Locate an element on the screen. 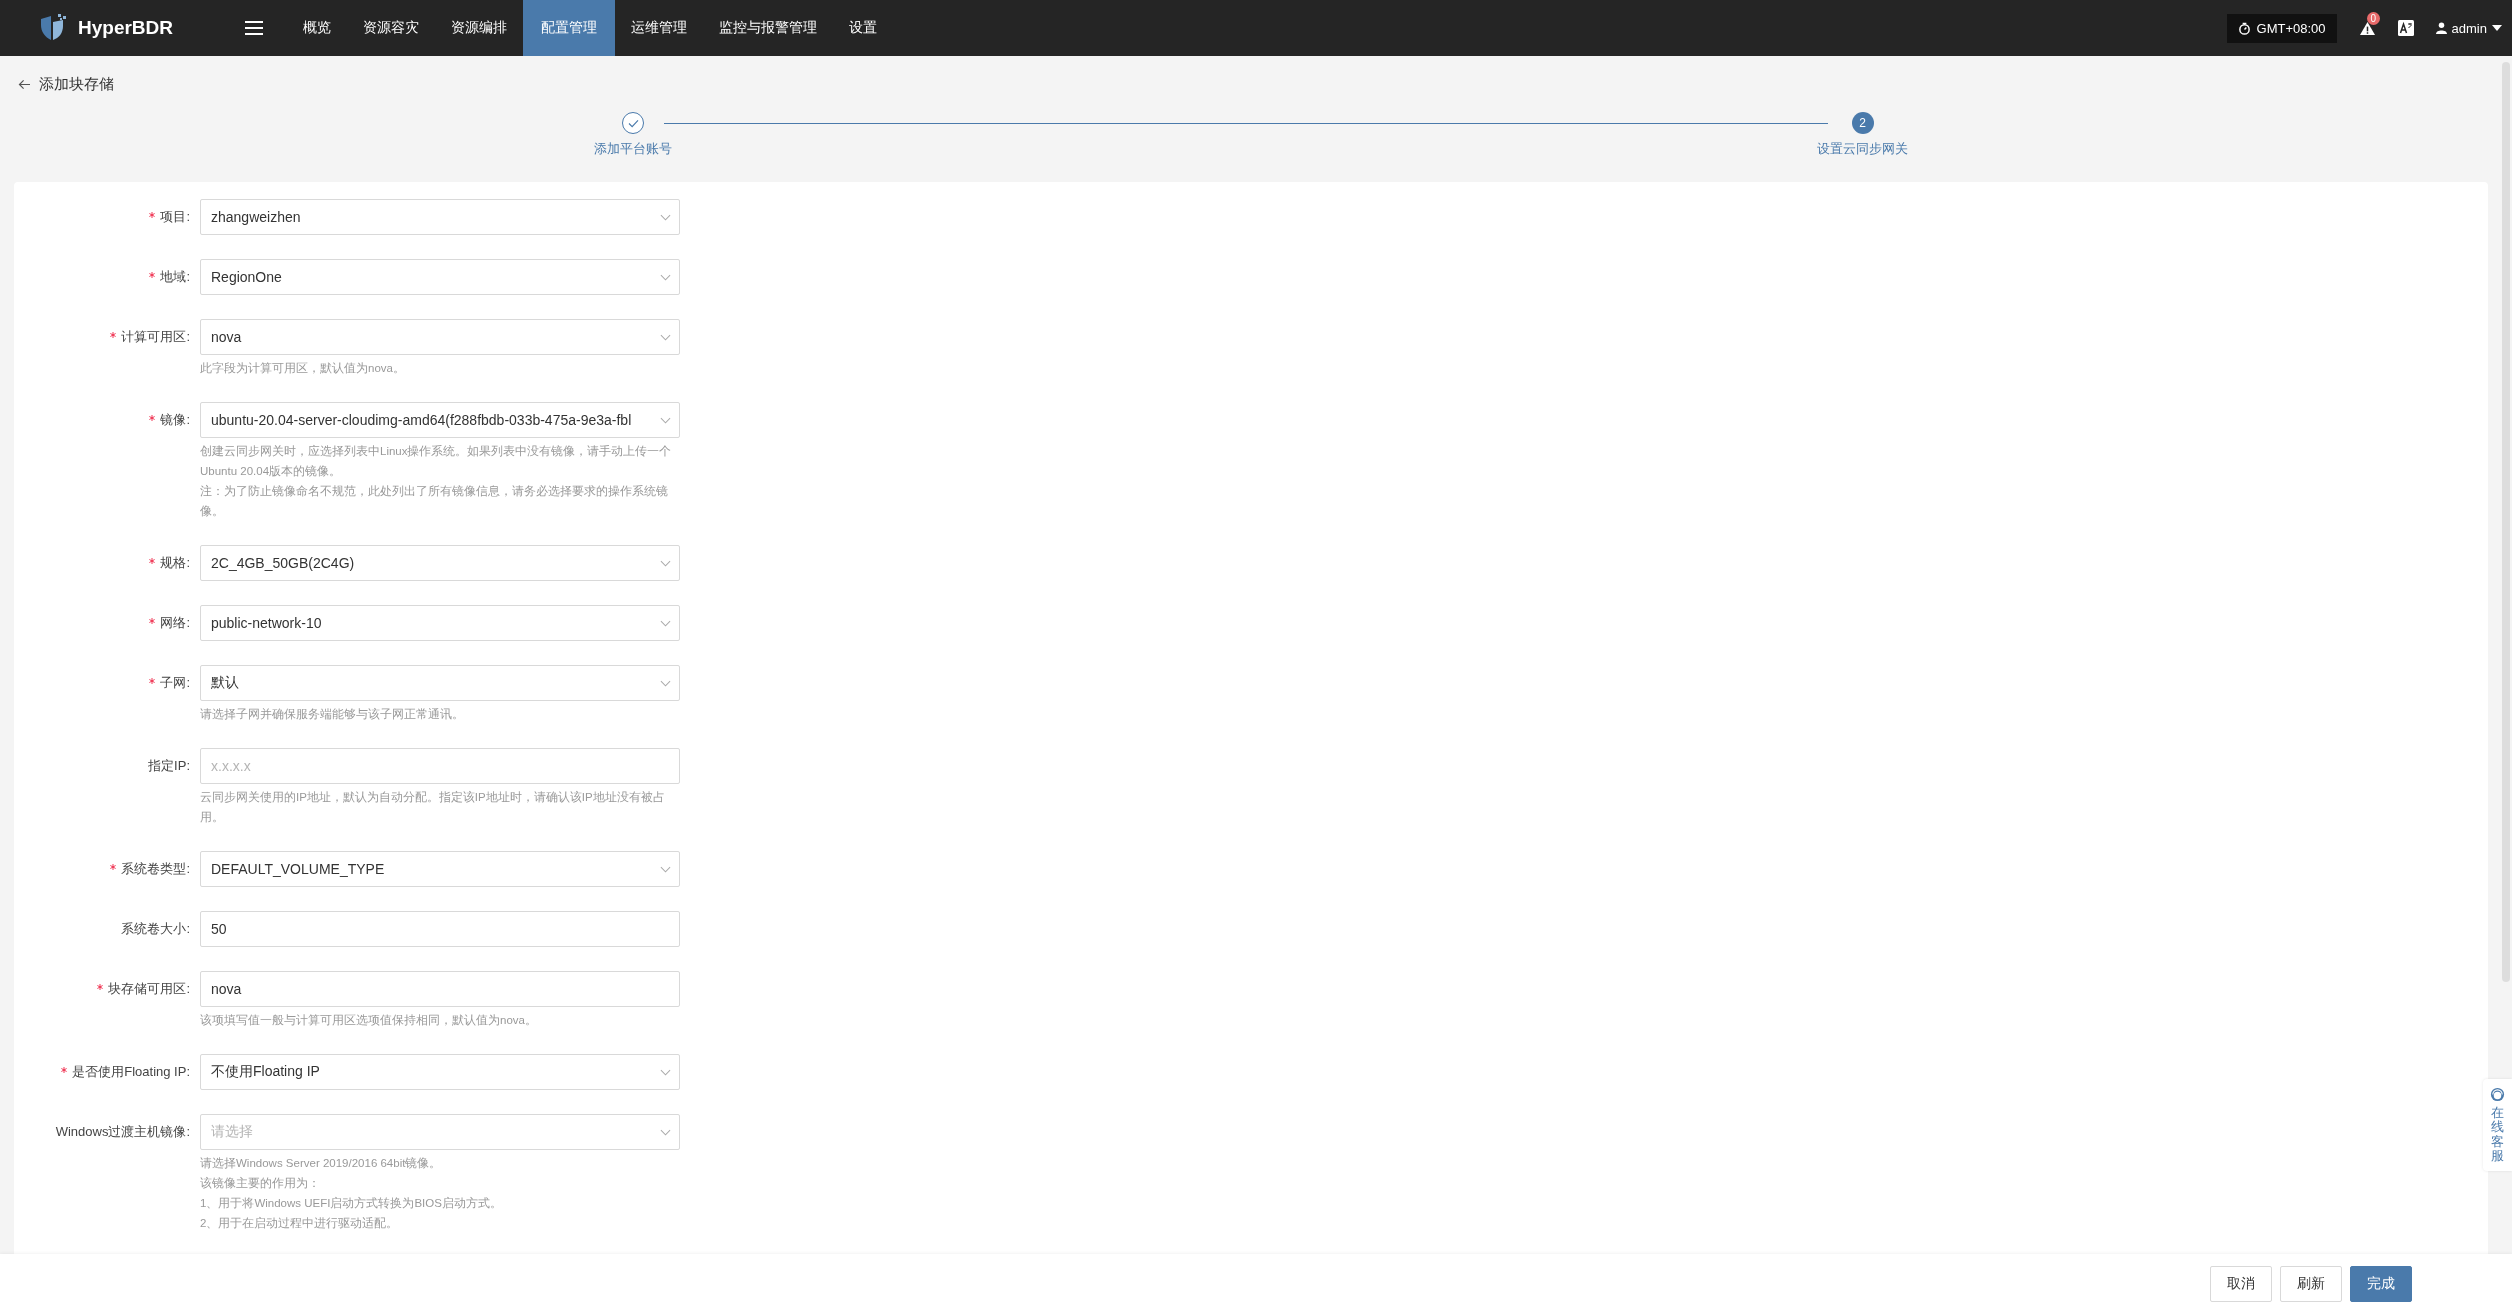 The width and height of the screenshot is (2512, 1314). user-icon is located at coordinates (2441, 28).